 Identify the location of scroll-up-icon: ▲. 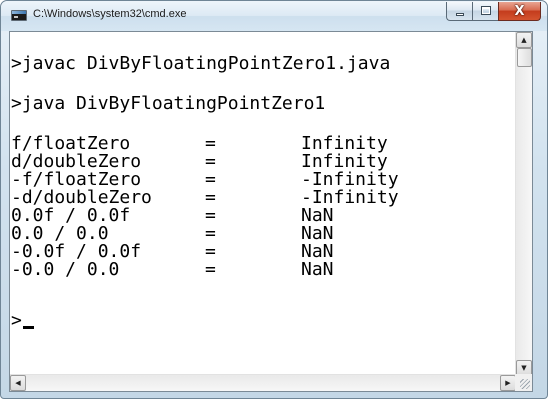
(524, 40).